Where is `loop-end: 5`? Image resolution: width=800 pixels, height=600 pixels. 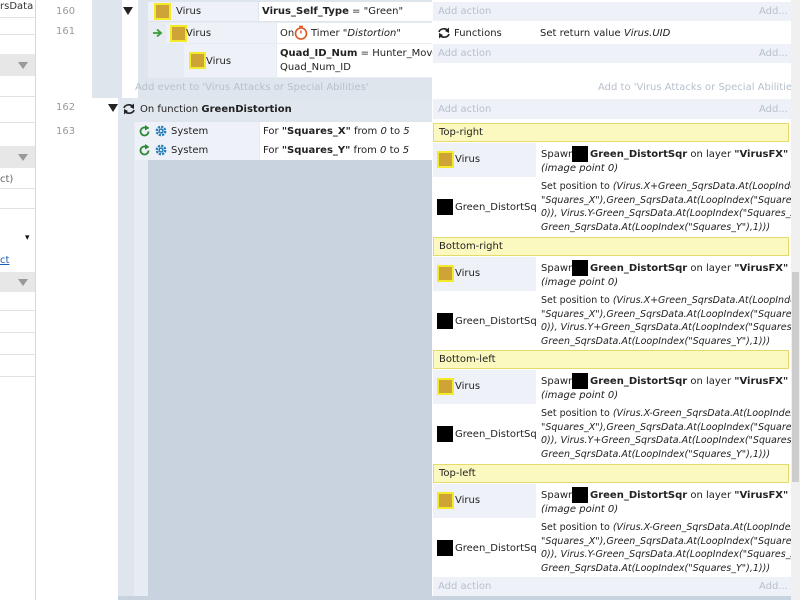
loop-end: 5 is located at coordinates (406, 131).